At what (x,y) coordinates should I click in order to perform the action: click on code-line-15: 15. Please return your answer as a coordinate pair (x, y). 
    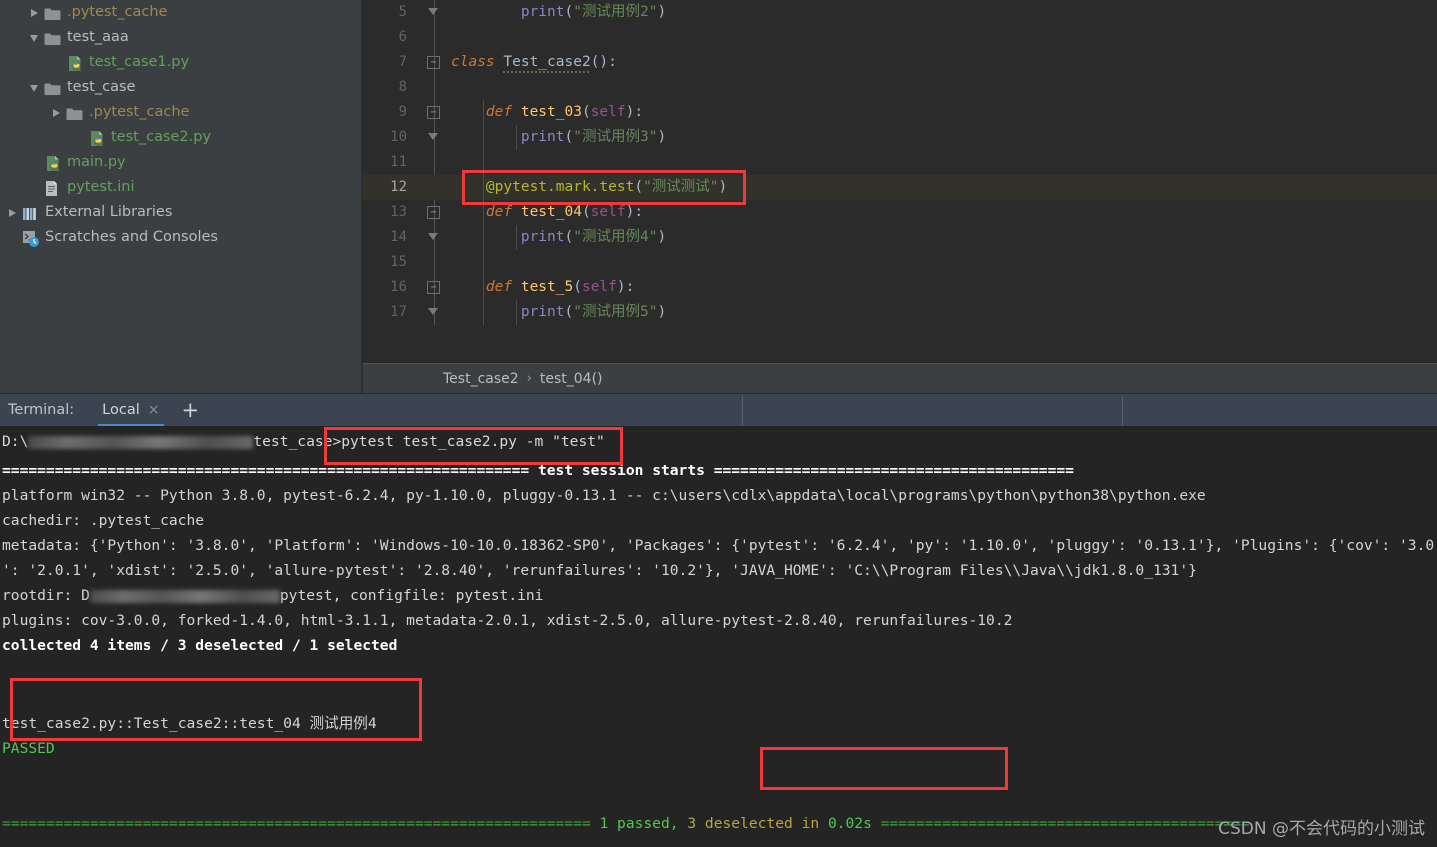
    Looking at the image, I should click on (900, 262).